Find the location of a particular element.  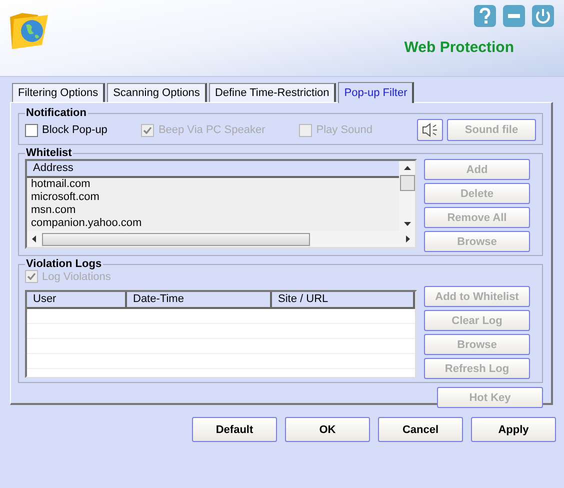

group-title: Whitelist is located at coordinates (49, 153).